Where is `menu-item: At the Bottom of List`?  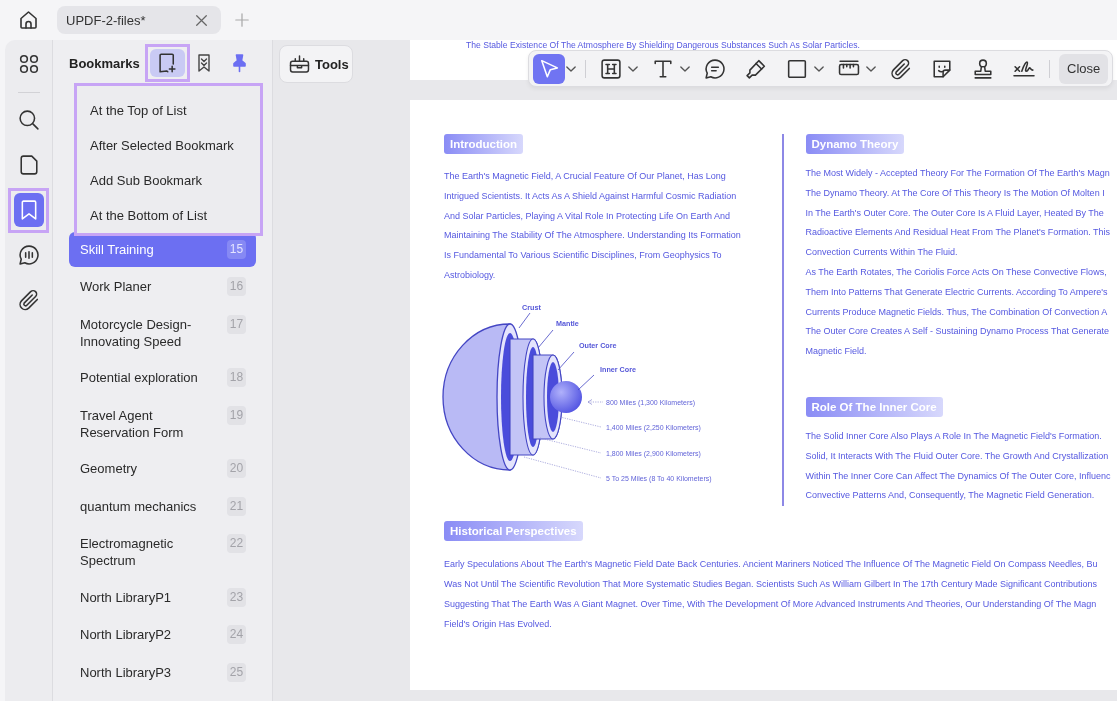
menu-item: At the Bottom of List is located at coordinates (168, 215).